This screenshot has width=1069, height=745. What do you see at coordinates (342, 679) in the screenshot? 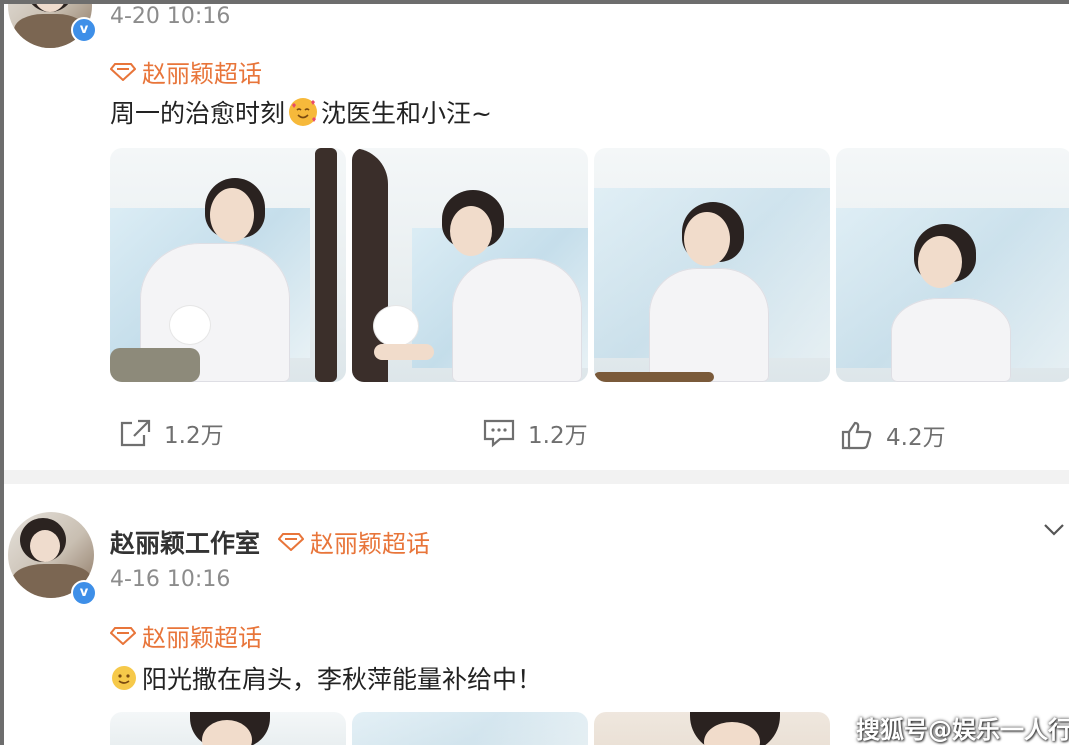
I see `post-text-body: 阳光撒在肩头，李秋萍能量补给中！` at bounding box center [342, 679].